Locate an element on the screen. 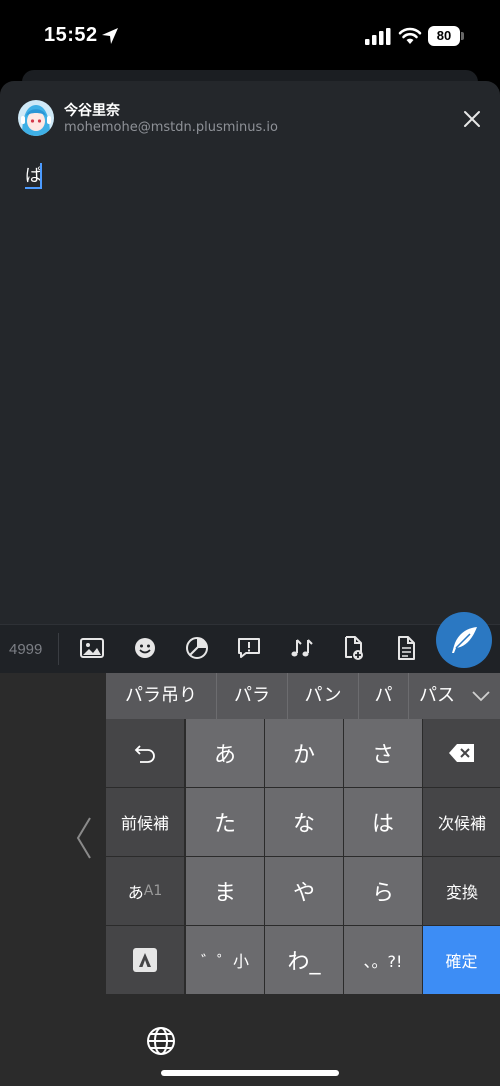 The height and width of the screenshot is (1086, 500). toolbar-divider is located at coordinates (58, 649).